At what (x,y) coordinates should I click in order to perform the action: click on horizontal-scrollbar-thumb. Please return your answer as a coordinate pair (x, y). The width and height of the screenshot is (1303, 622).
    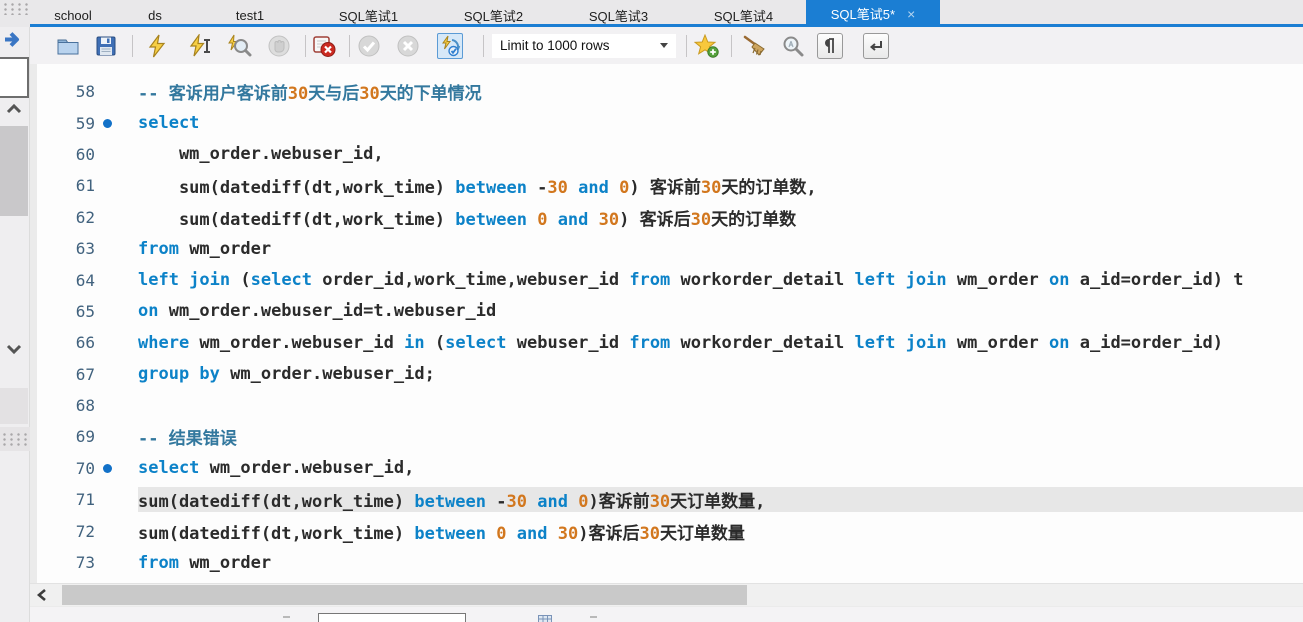
    Looking at the image, I should click on (404, 595).